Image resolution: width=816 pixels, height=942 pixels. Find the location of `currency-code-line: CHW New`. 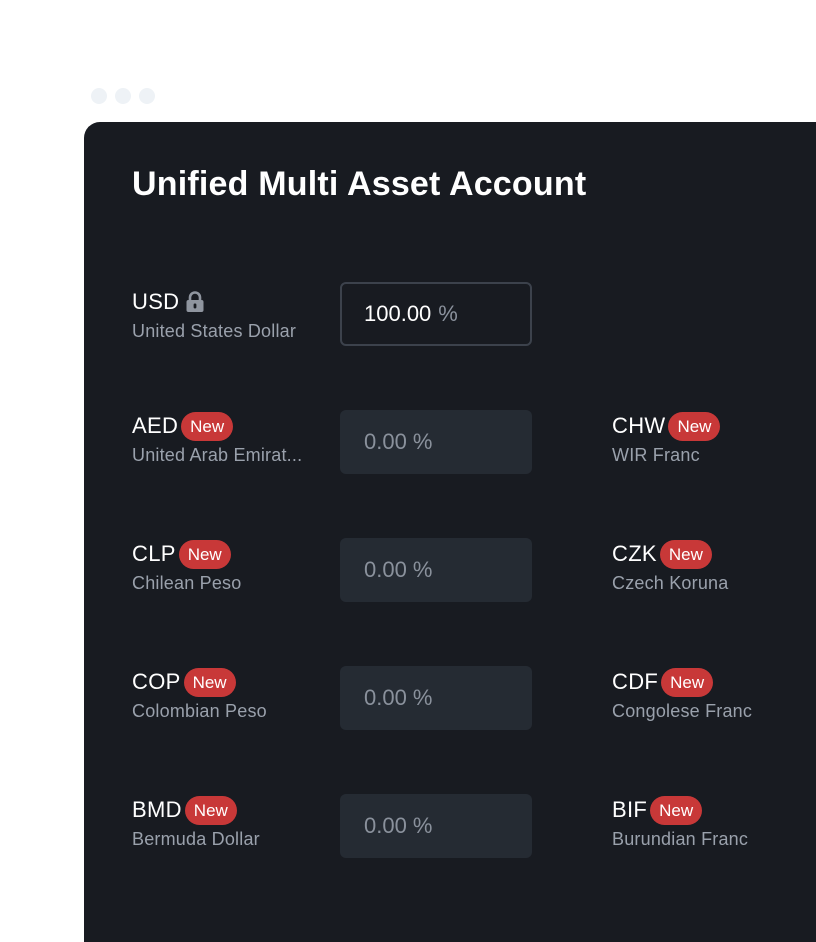

currency-code-line: CHW New is located at coordinates (712, 426).